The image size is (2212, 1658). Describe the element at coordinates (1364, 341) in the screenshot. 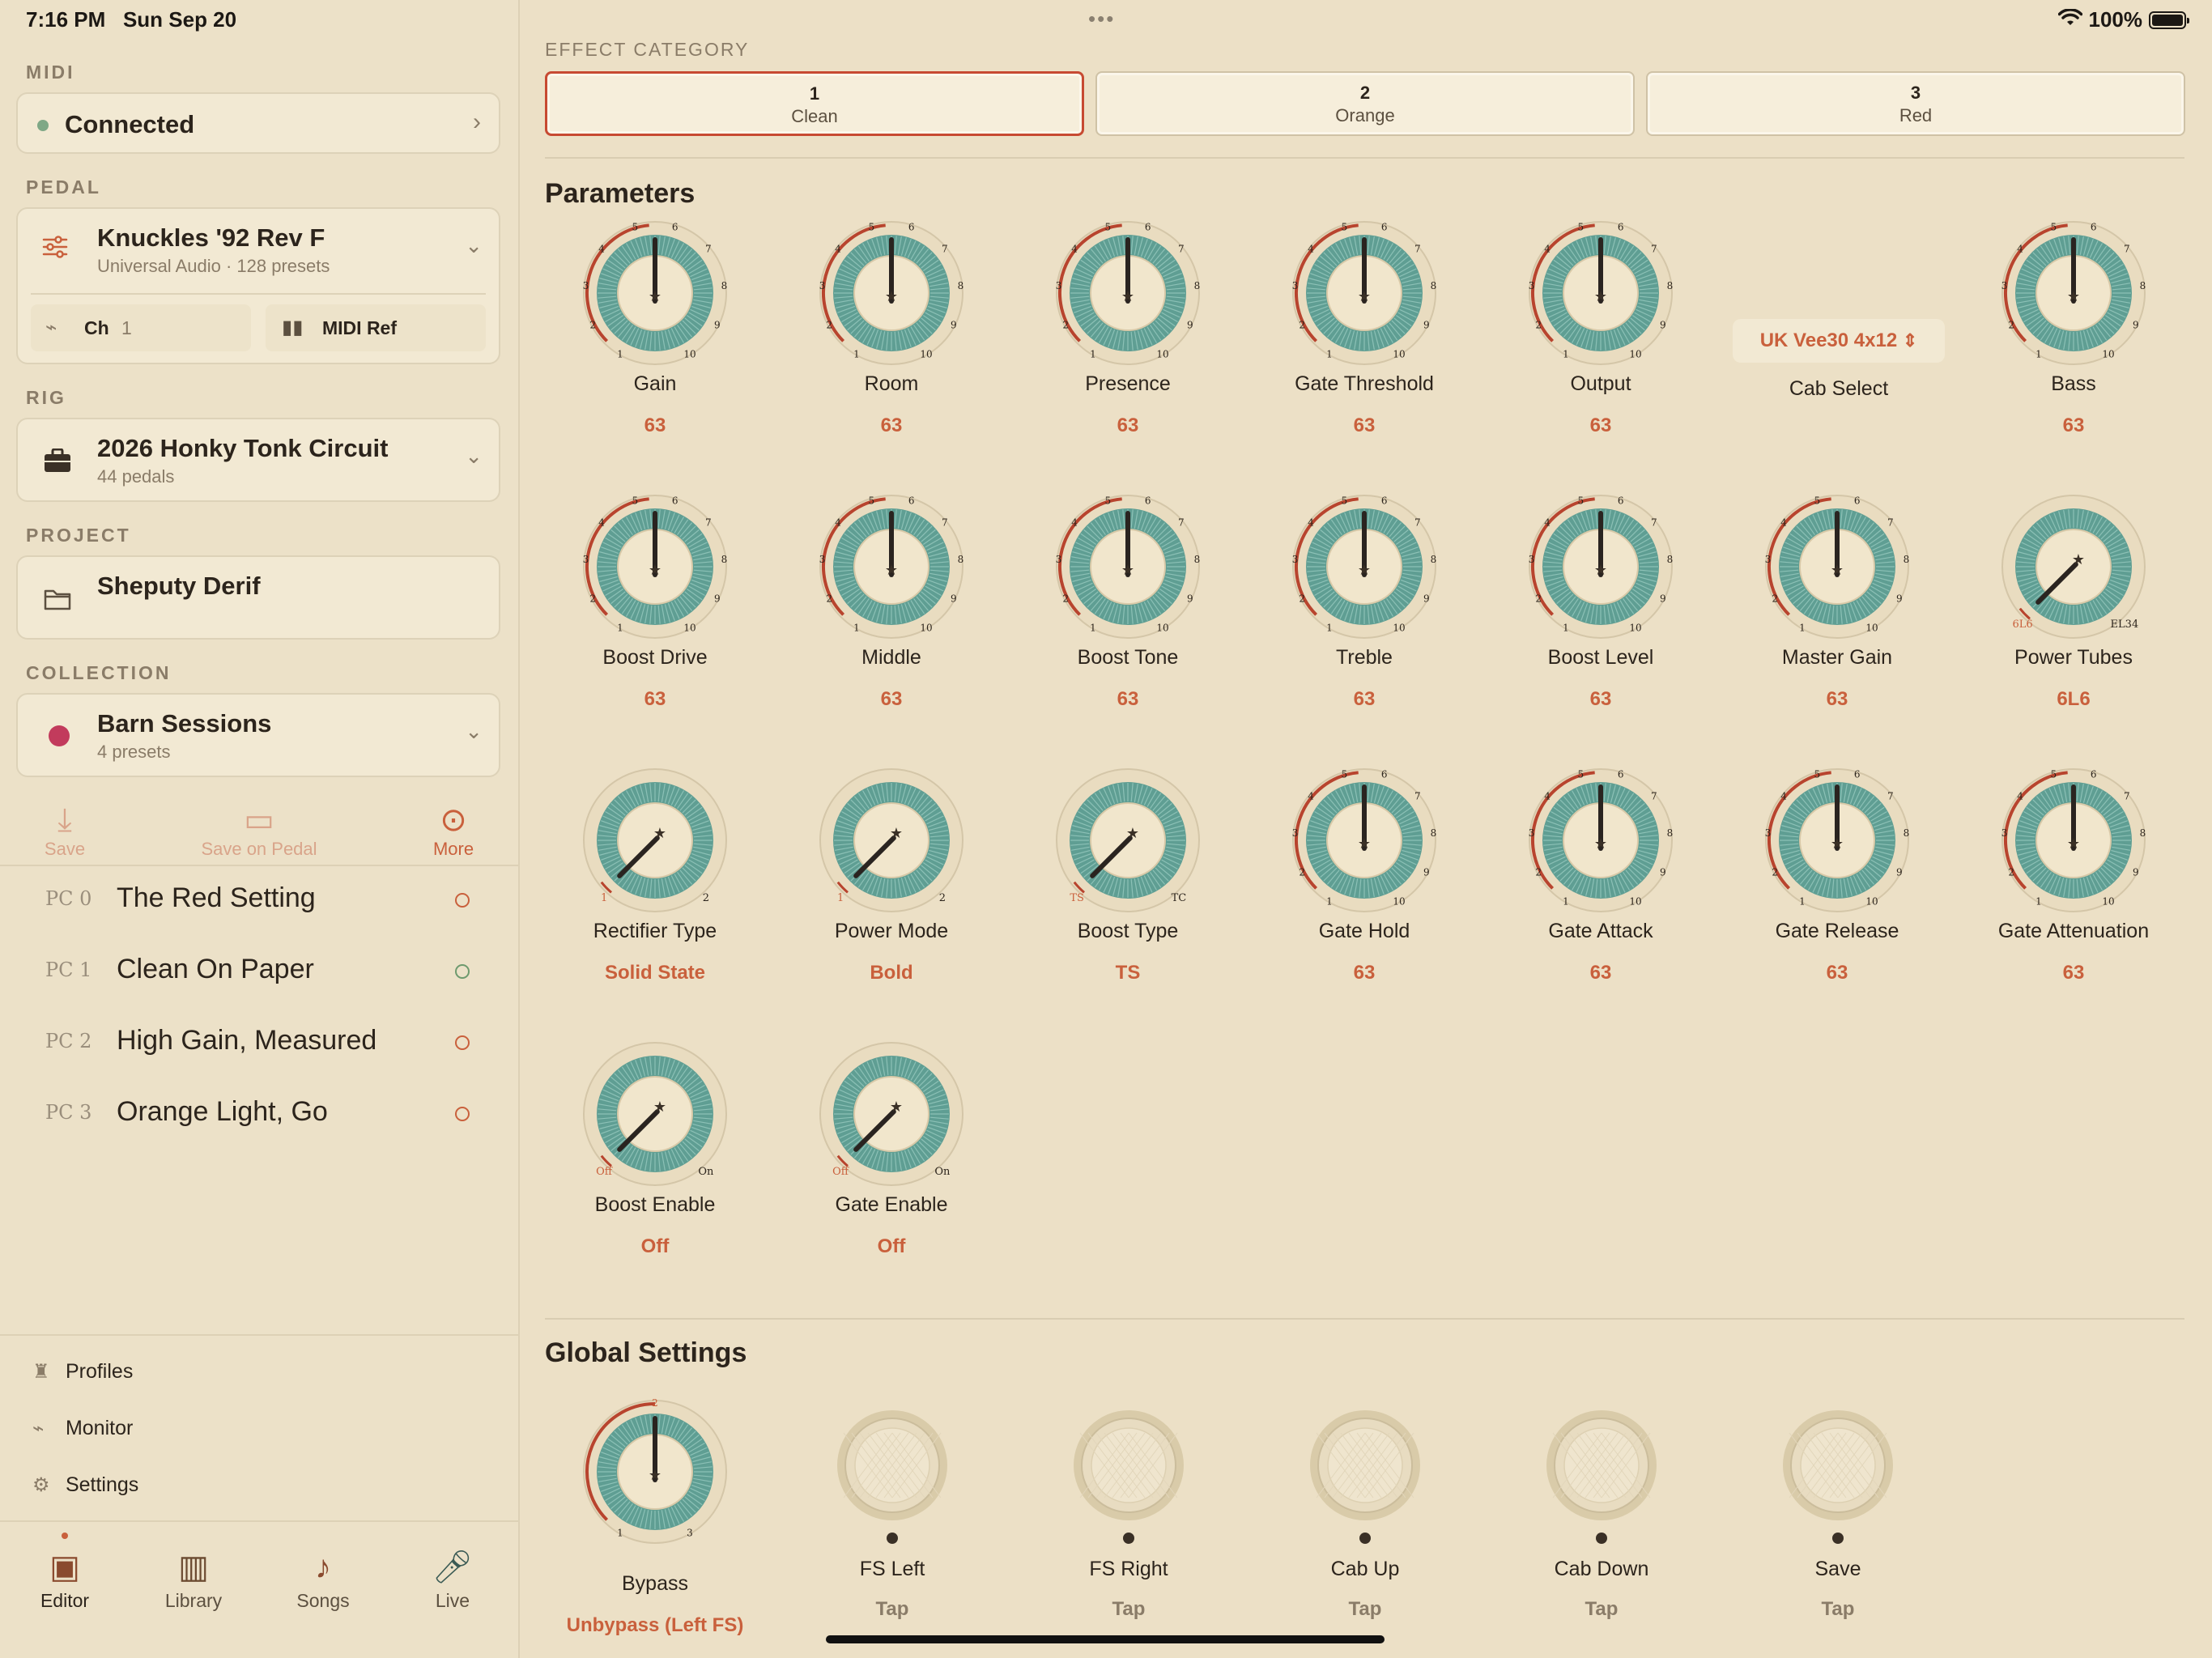

I see `gate-threshold-knob: 1 2 3 4 5 6 7 8 9 10 ★ Gate Threshold 63` at that location.